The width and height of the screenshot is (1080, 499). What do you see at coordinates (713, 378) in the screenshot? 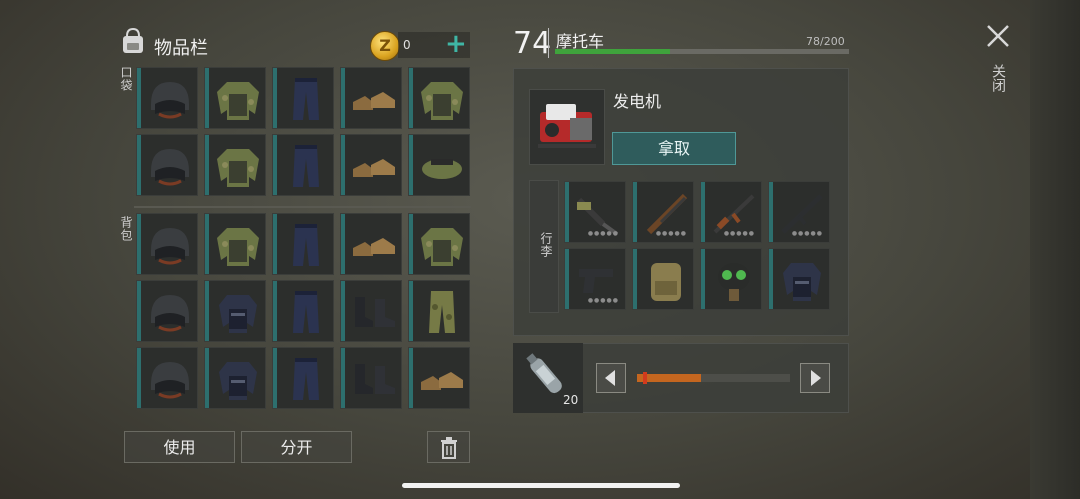
I see `quantity-slider` at bounding box center [713, 378].